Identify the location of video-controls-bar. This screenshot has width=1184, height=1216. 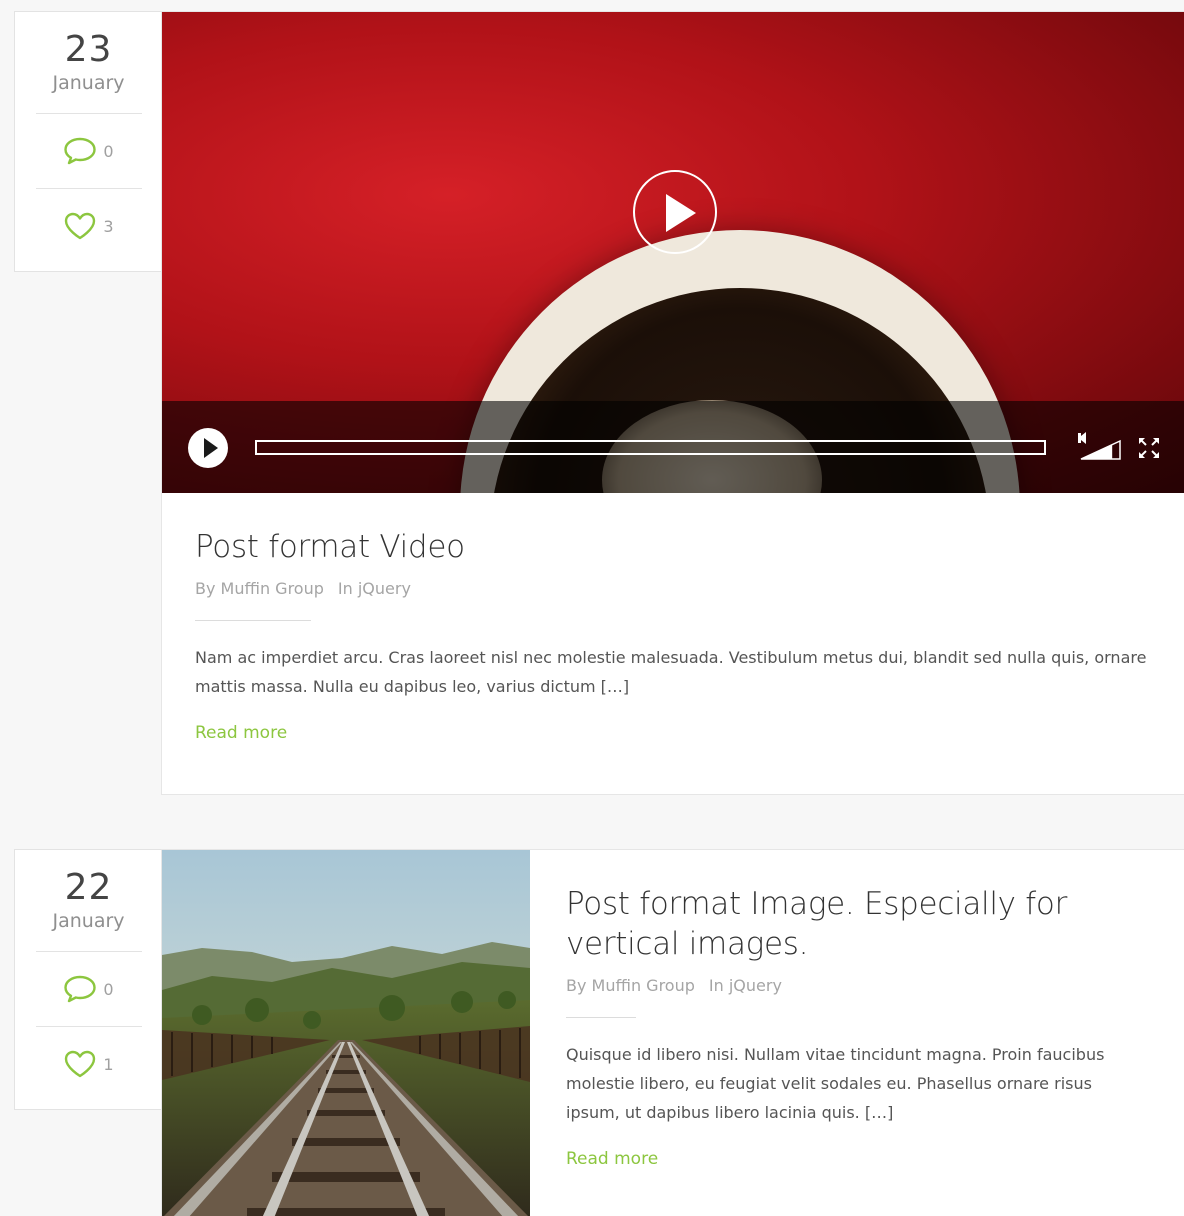
(673, 447).